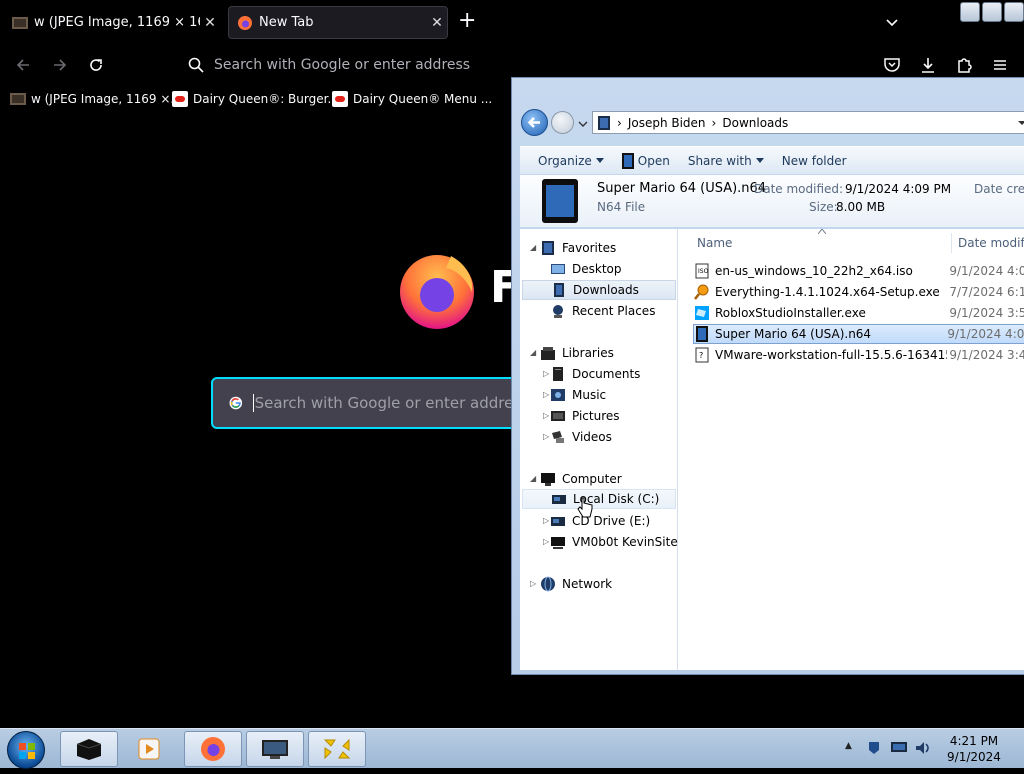 This screenshot has width=1024, height=774. I want to click on breadcrumb-downloads: Downloads, so click(755, 123).